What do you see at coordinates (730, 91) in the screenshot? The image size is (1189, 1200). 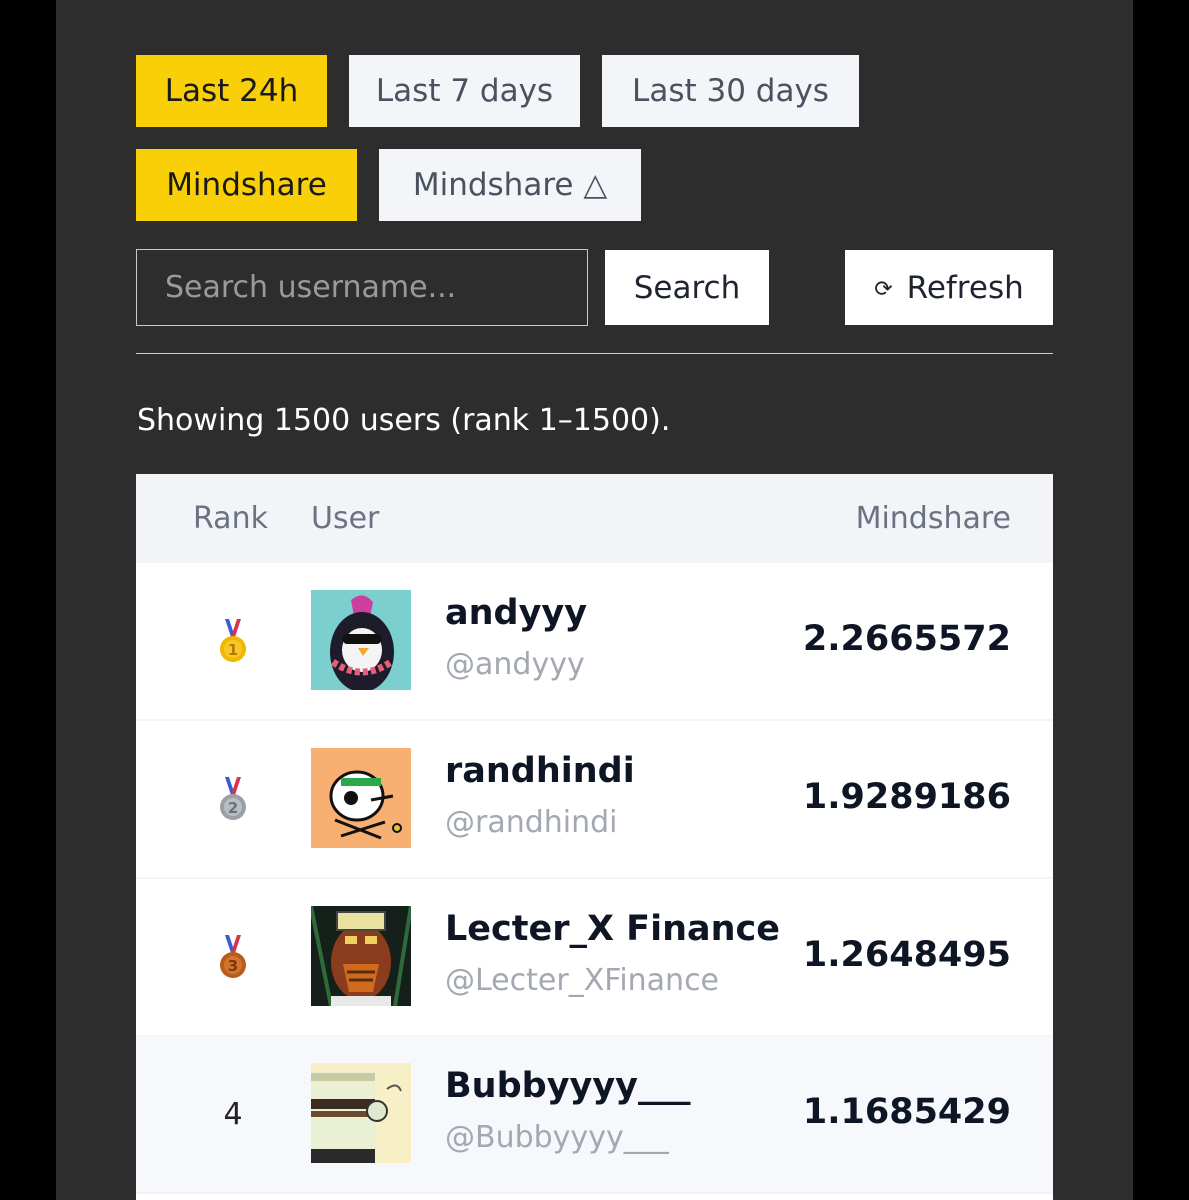 I see `filter-last-30-days-button: Last 30 days` at bounding box center [730, 91].